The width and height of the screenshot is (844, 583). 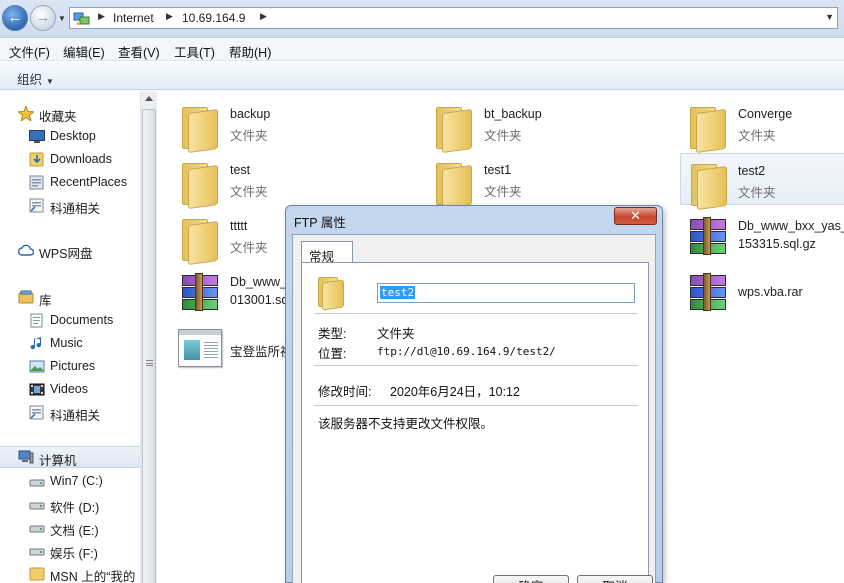 What do you see at coordinates (453, 18) in the screenshot?
I see `address-bar: ▶ Internet ▶ 10.69.164.9 ▶ ▼` at bounding box center [453, 18].